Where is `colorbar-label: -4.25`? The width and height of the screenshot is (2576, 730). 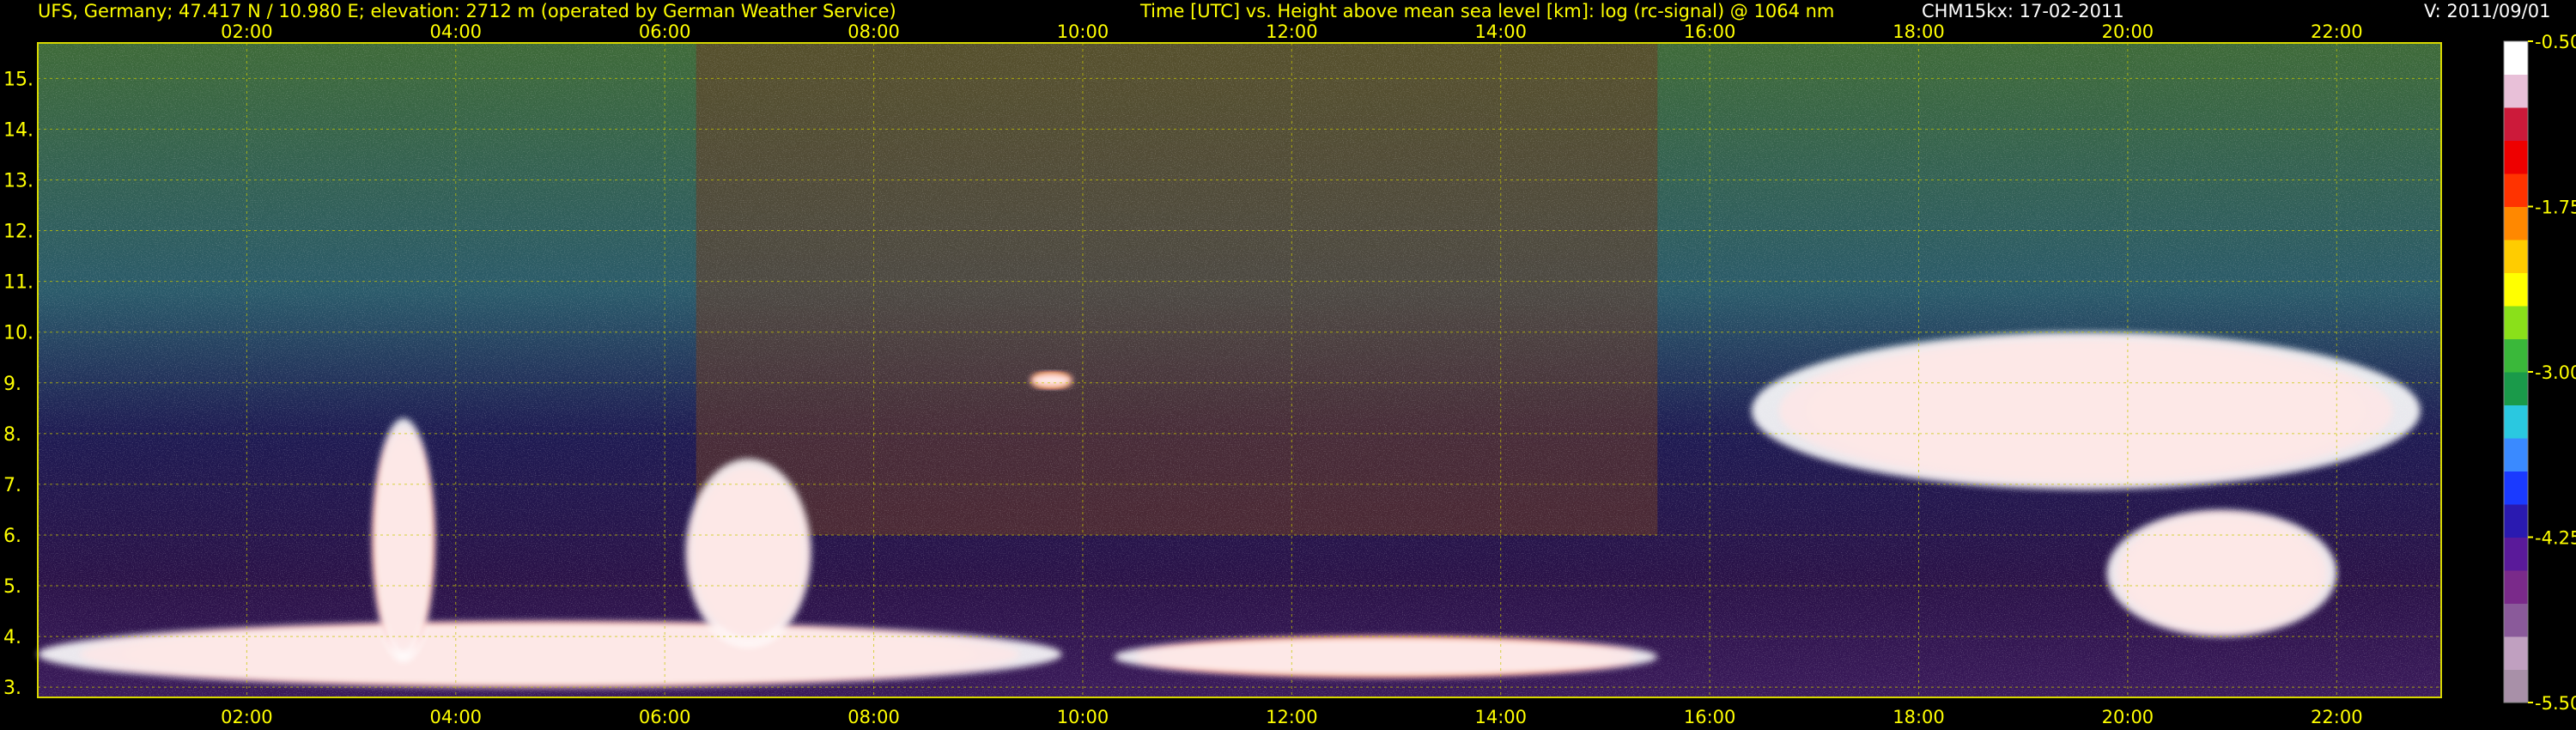
colorbar-label: -4.25 is located at coordinates (2555, 538).